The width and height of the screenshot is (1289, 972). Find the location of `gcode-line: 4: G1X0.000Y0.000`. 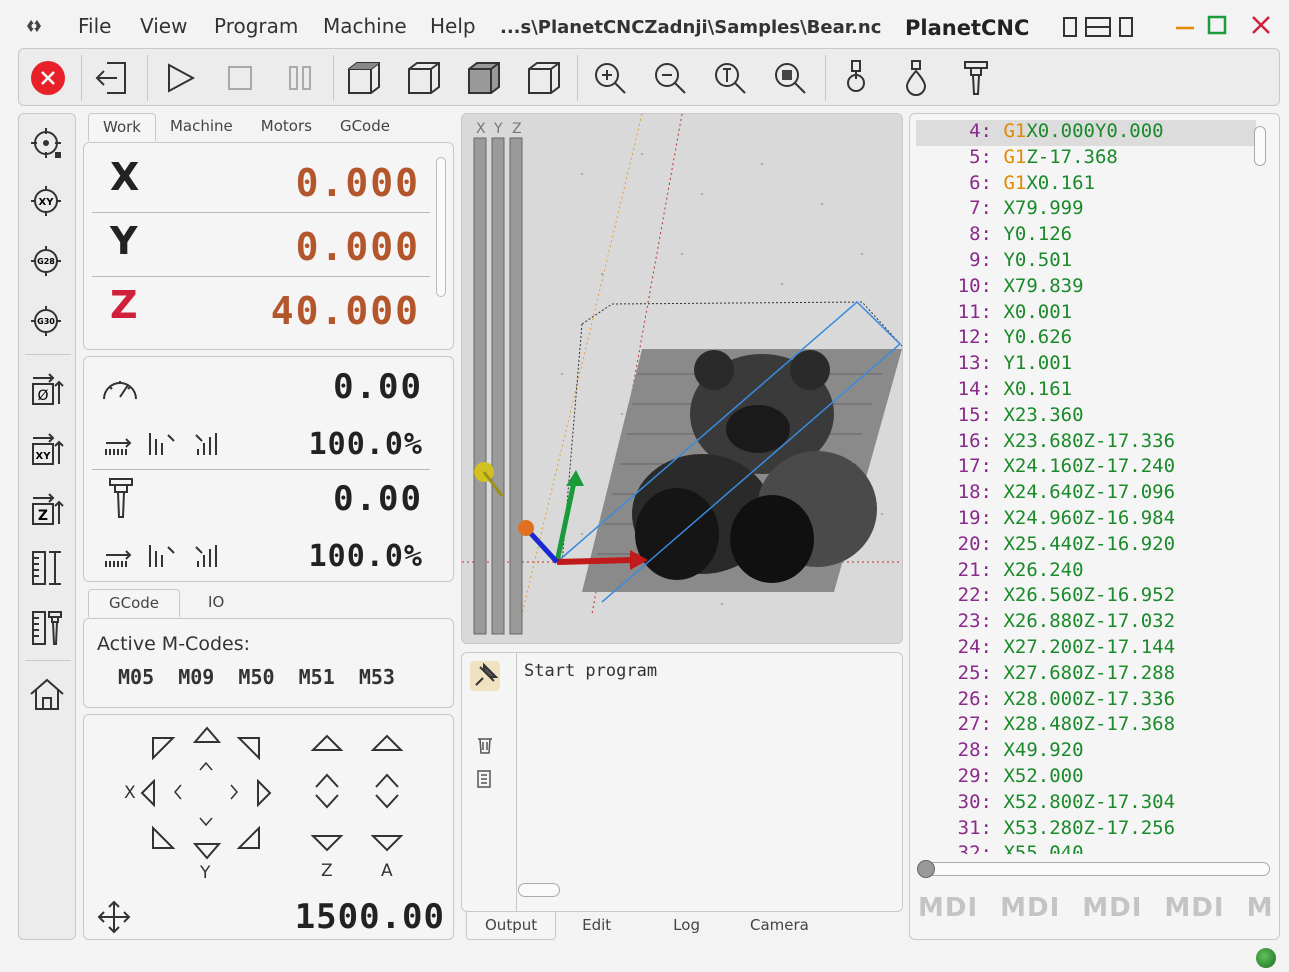

gcode-line: 4: G1X0.000Y0.000 is located at coordinates (1086, 133).